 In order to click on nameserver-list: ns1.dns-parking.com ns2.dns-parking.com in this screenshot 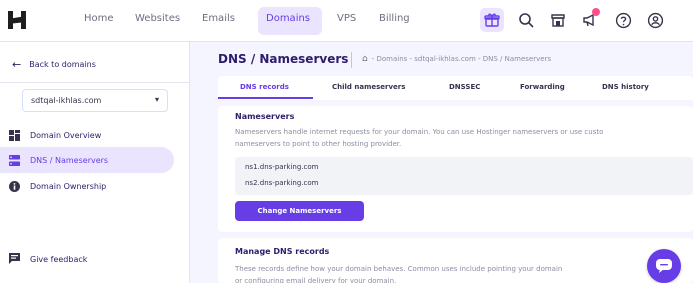, I will do `click(464, 176)`.